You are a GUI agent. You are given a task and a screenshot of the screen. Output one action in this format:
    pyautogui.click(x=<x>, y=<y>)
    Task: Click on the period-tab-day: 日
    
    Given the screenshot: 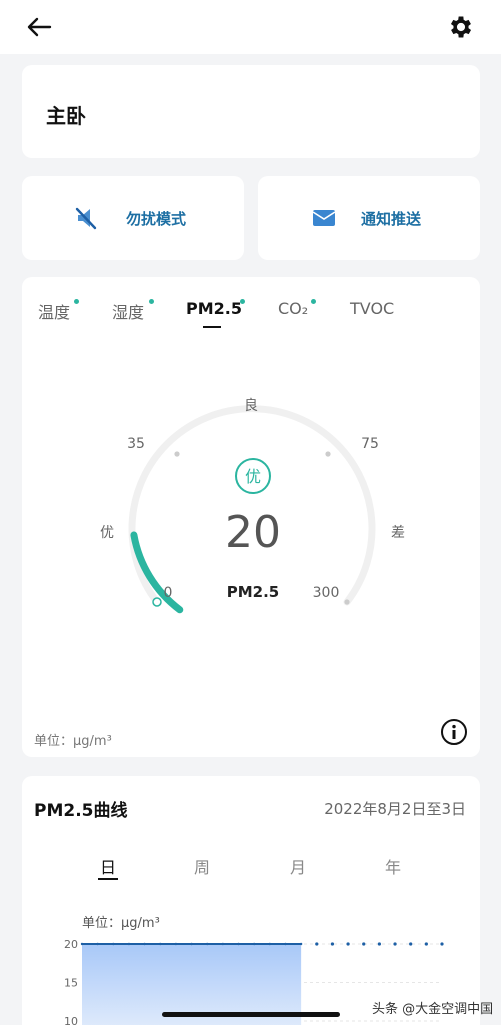 What is the action you would take?
    pyautogui.click(x=108, y=866)
    